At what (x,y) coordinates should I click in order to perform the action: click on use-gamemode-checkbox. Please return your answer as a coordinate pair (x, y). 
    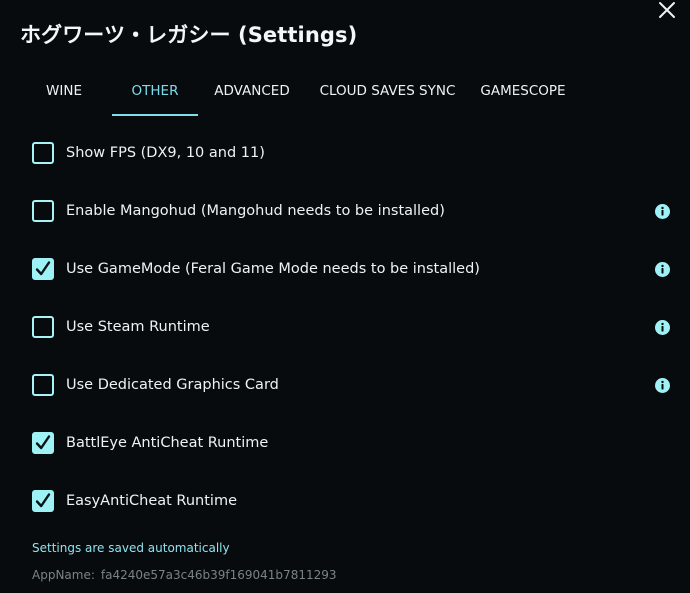
    Looking at the image, I should click on (43, 269).